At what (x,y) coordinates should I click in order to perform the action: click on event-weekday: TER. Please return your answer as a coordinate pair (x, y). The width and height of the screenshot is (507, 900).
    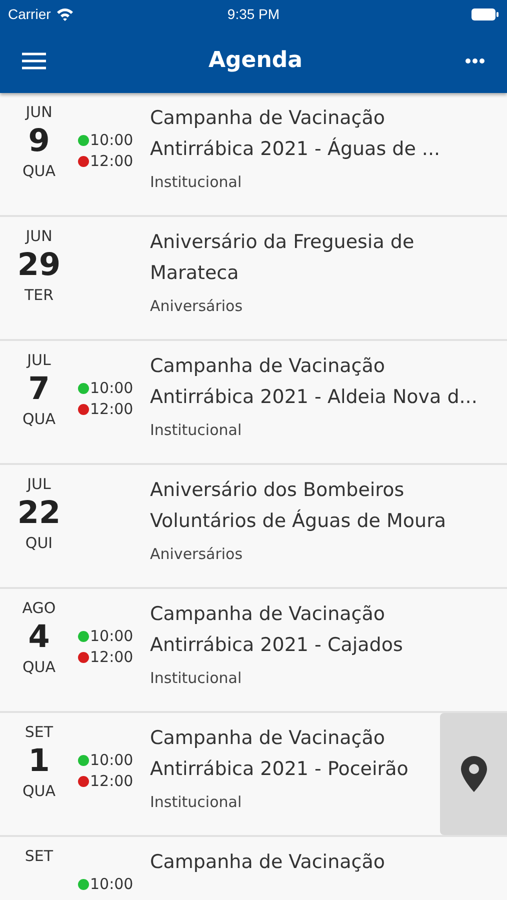
    Looking at the image, I should click on (39, 295).